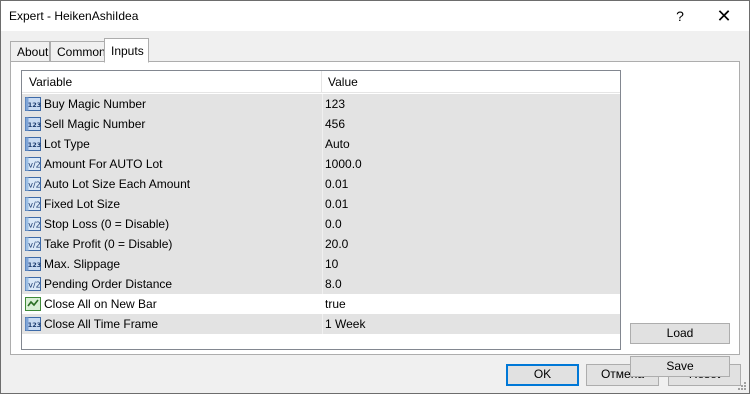 The image size is (750, 394). What do you see at coordinates (542, 375) in the screenshot?
I see `ok-button: OK` at bounding box center [542, 375].